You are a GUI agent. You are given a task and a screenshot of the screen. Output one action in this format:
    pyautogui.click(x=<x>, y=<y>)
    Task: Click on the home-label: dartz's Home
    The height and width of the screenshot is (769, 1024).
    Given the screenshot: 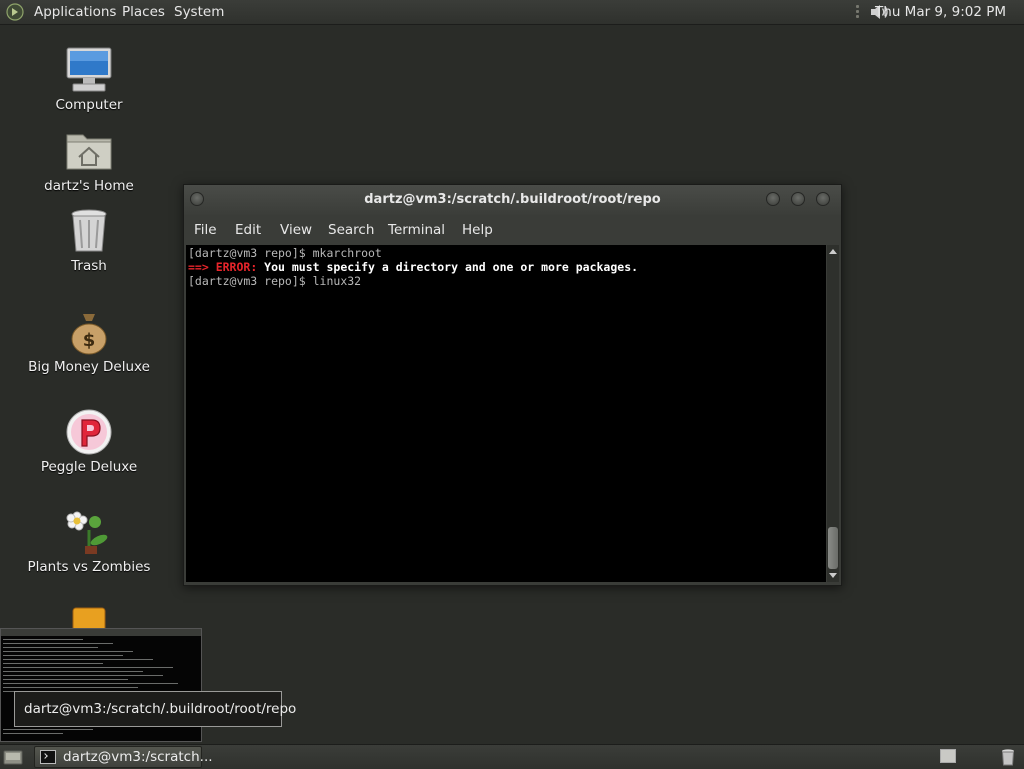 What is the action you would take?
    pyautogui.click(x=89, y=186)
    